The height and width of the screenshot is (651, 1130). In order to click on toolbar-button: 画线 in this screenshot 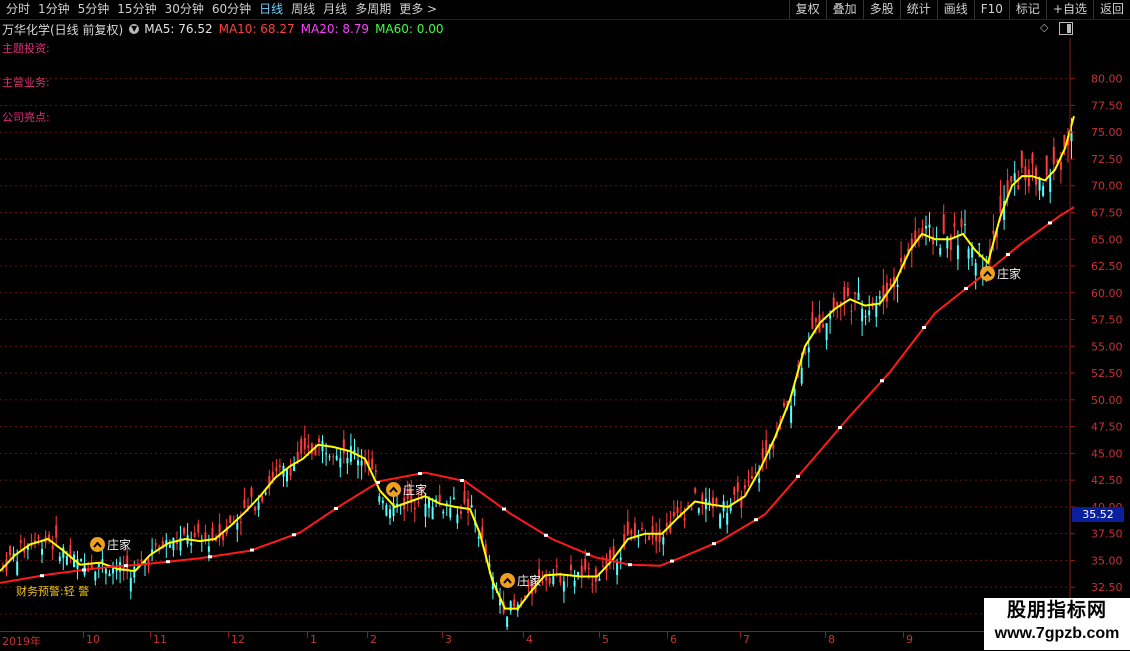, I will do `click(955, 9)`.